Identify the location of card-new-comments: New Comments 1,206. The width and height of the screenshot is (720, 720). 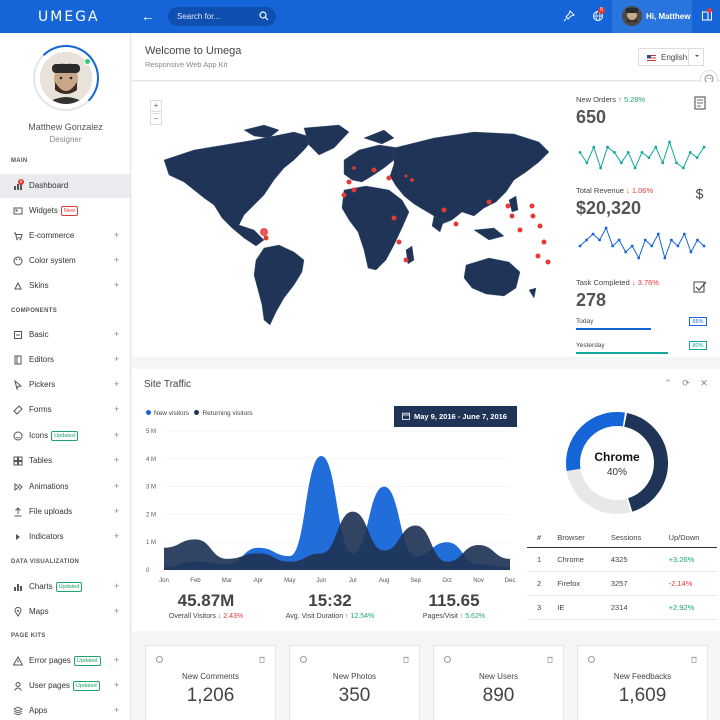
(210, 682).